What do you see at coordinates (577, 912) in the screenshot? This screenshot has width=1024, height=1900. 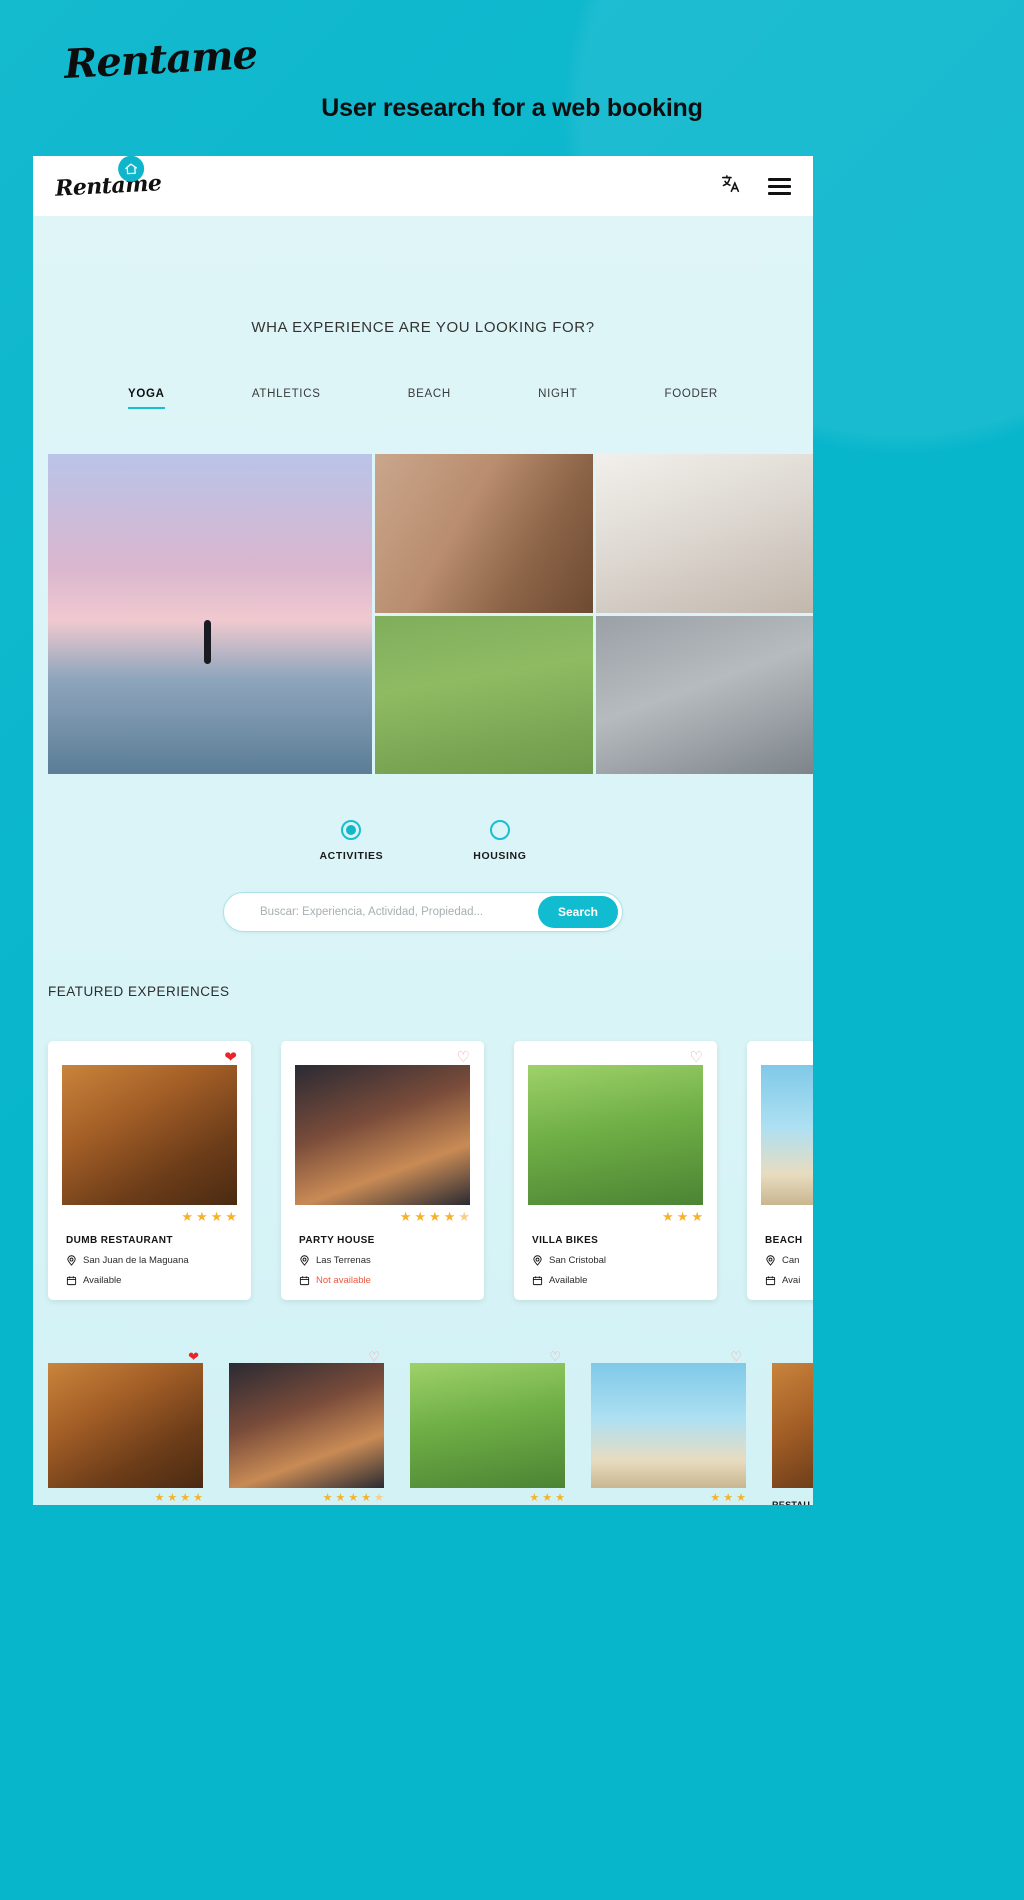 I see `search-button: Search` at bounding box center [577, 912].